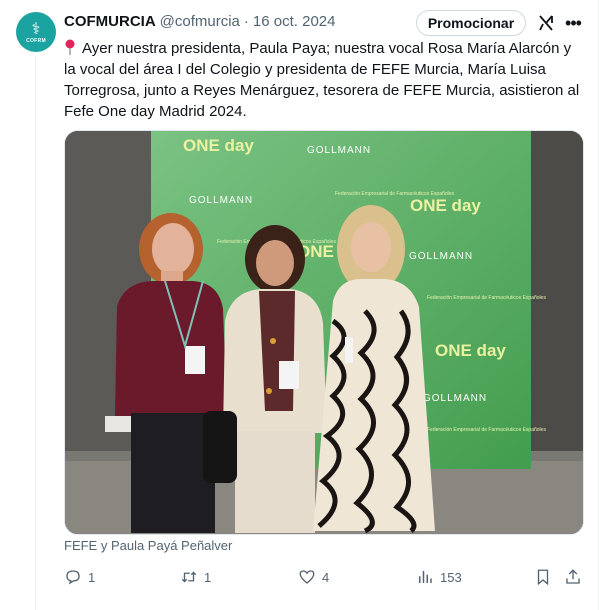 The image size is (599, 610). Describe the element at coordinates (189, 577) in the screenshot. I see `retweet-icon` at that location.